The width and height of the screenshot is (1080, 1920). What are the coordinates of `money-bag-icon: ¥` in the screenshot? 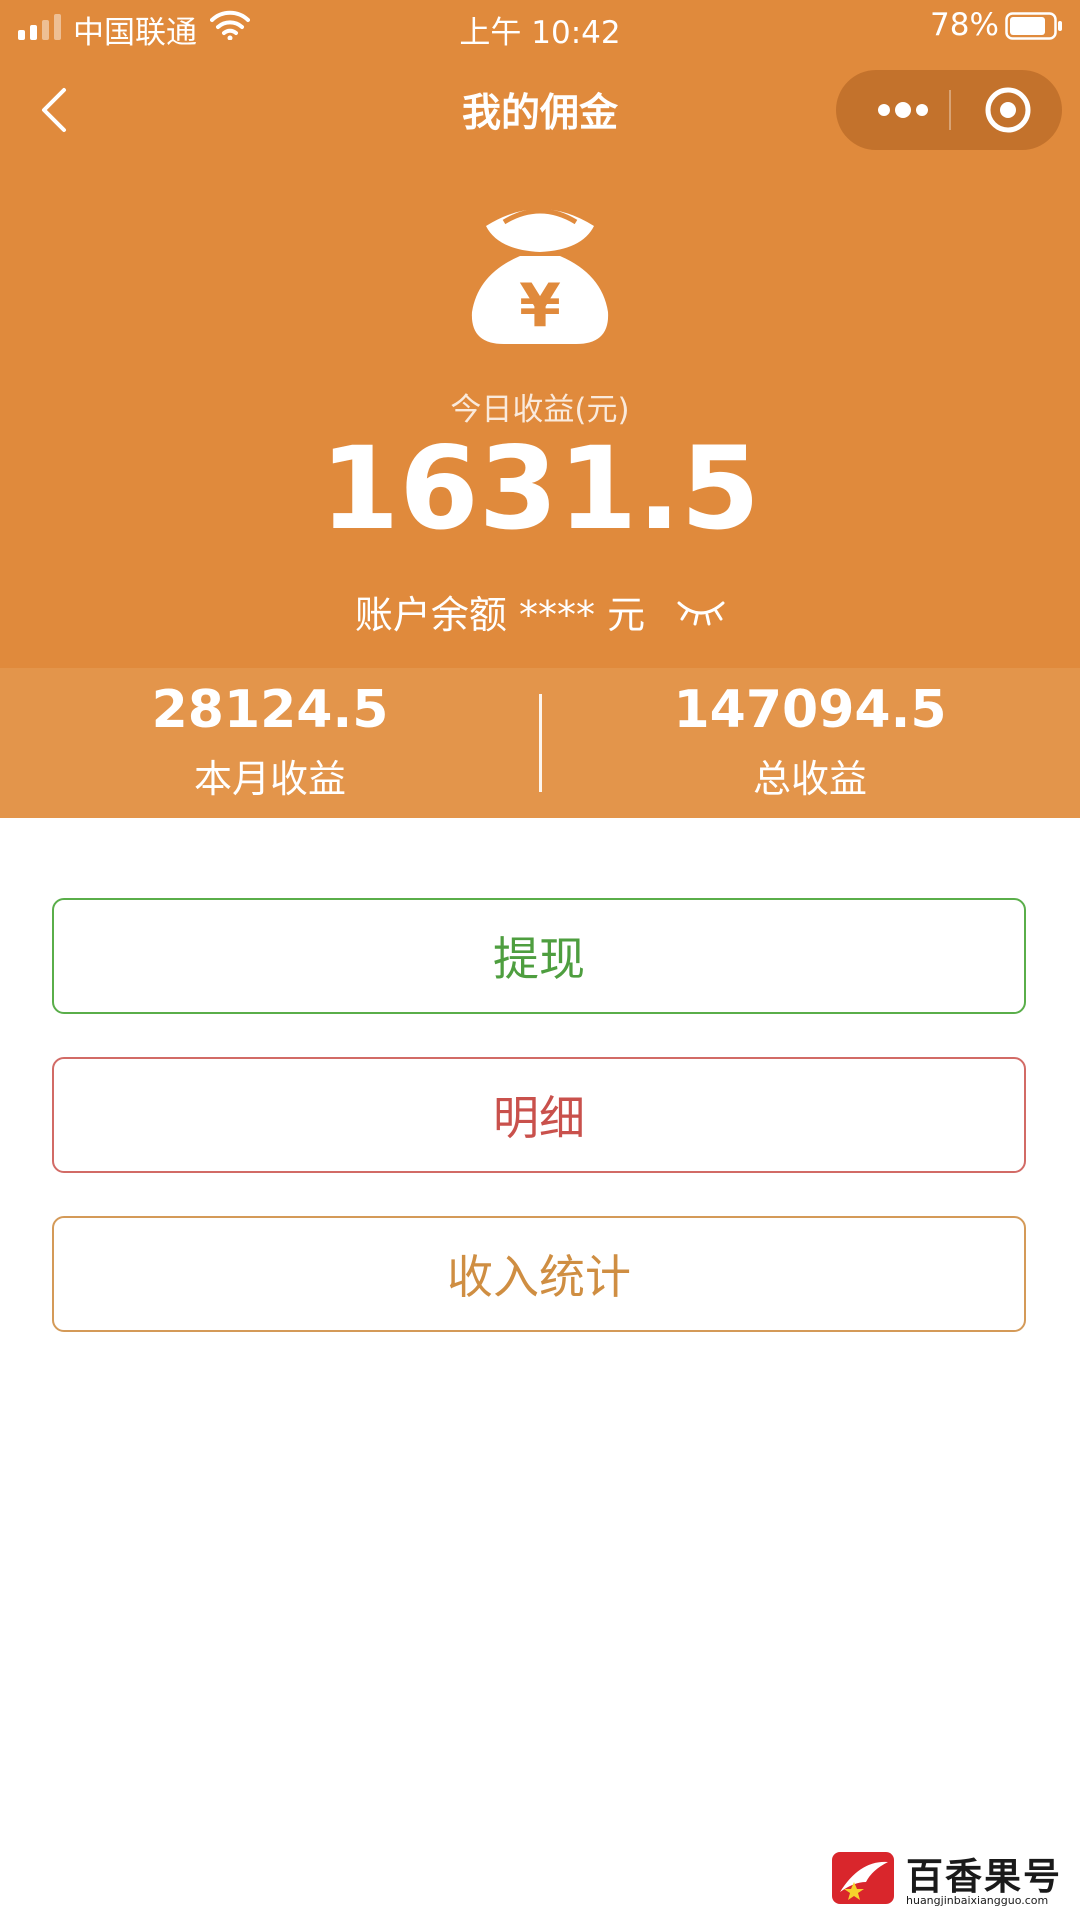 It's located at (540, 276).